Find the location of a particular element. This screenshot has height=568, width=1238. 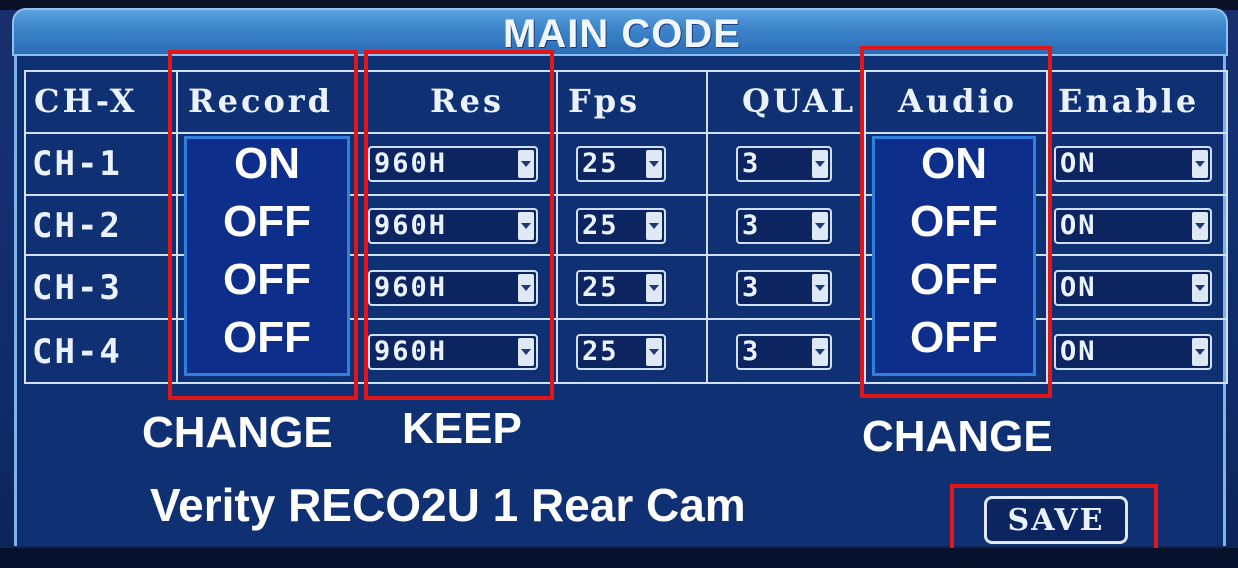

audio-highlight-box is located at coordinates (956, 222).